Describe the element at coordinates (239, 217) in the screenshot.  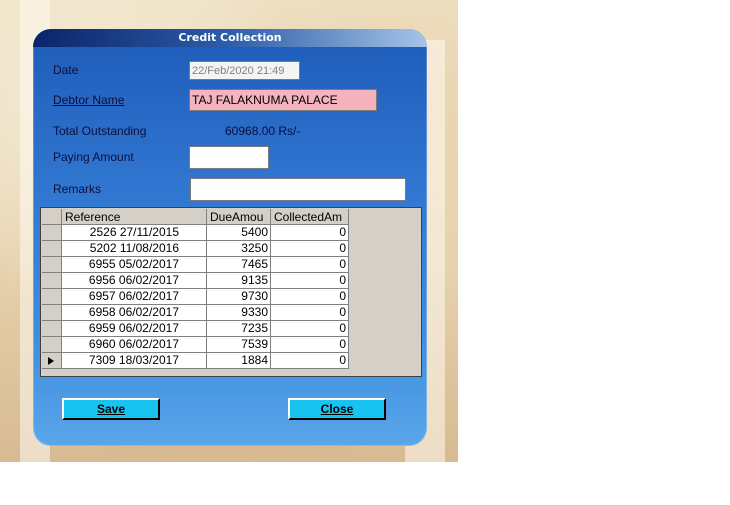
I see `column-header-due-amount: DueAmou` at that location.